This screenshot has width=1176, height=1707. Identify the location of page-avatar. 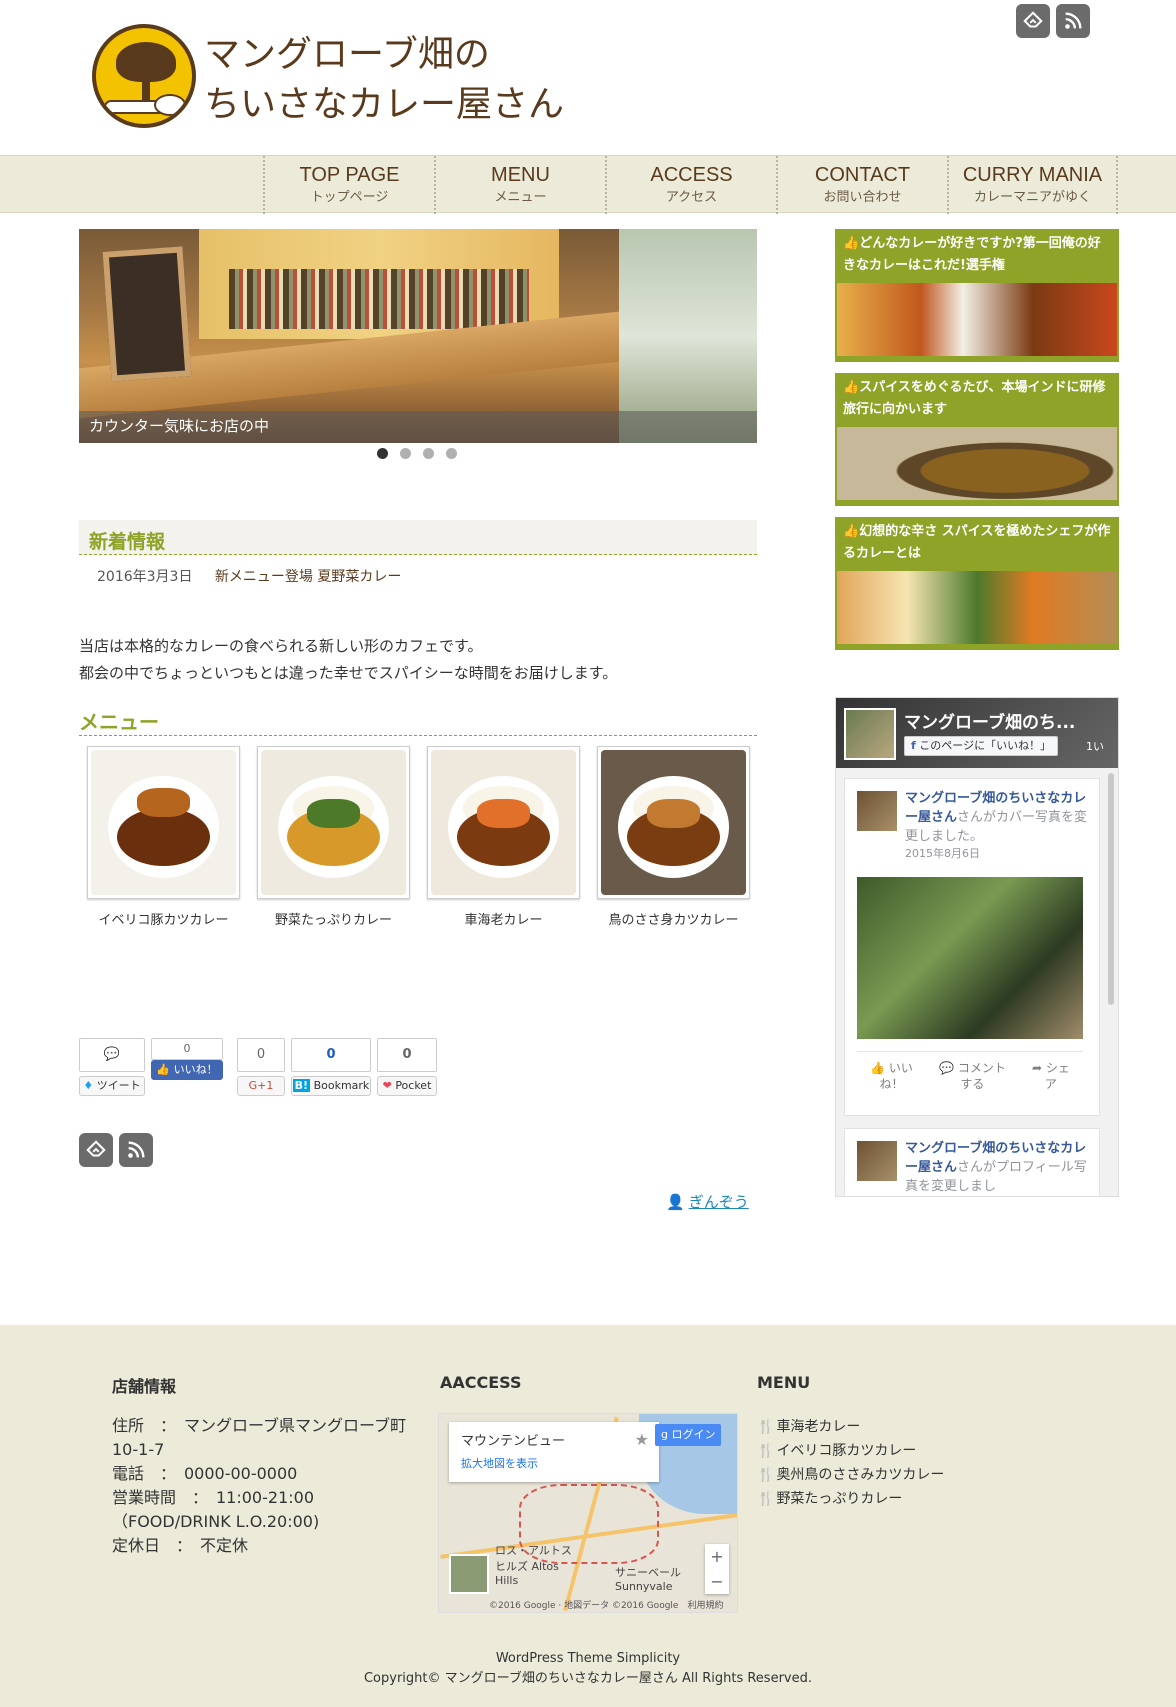
(870, 734).